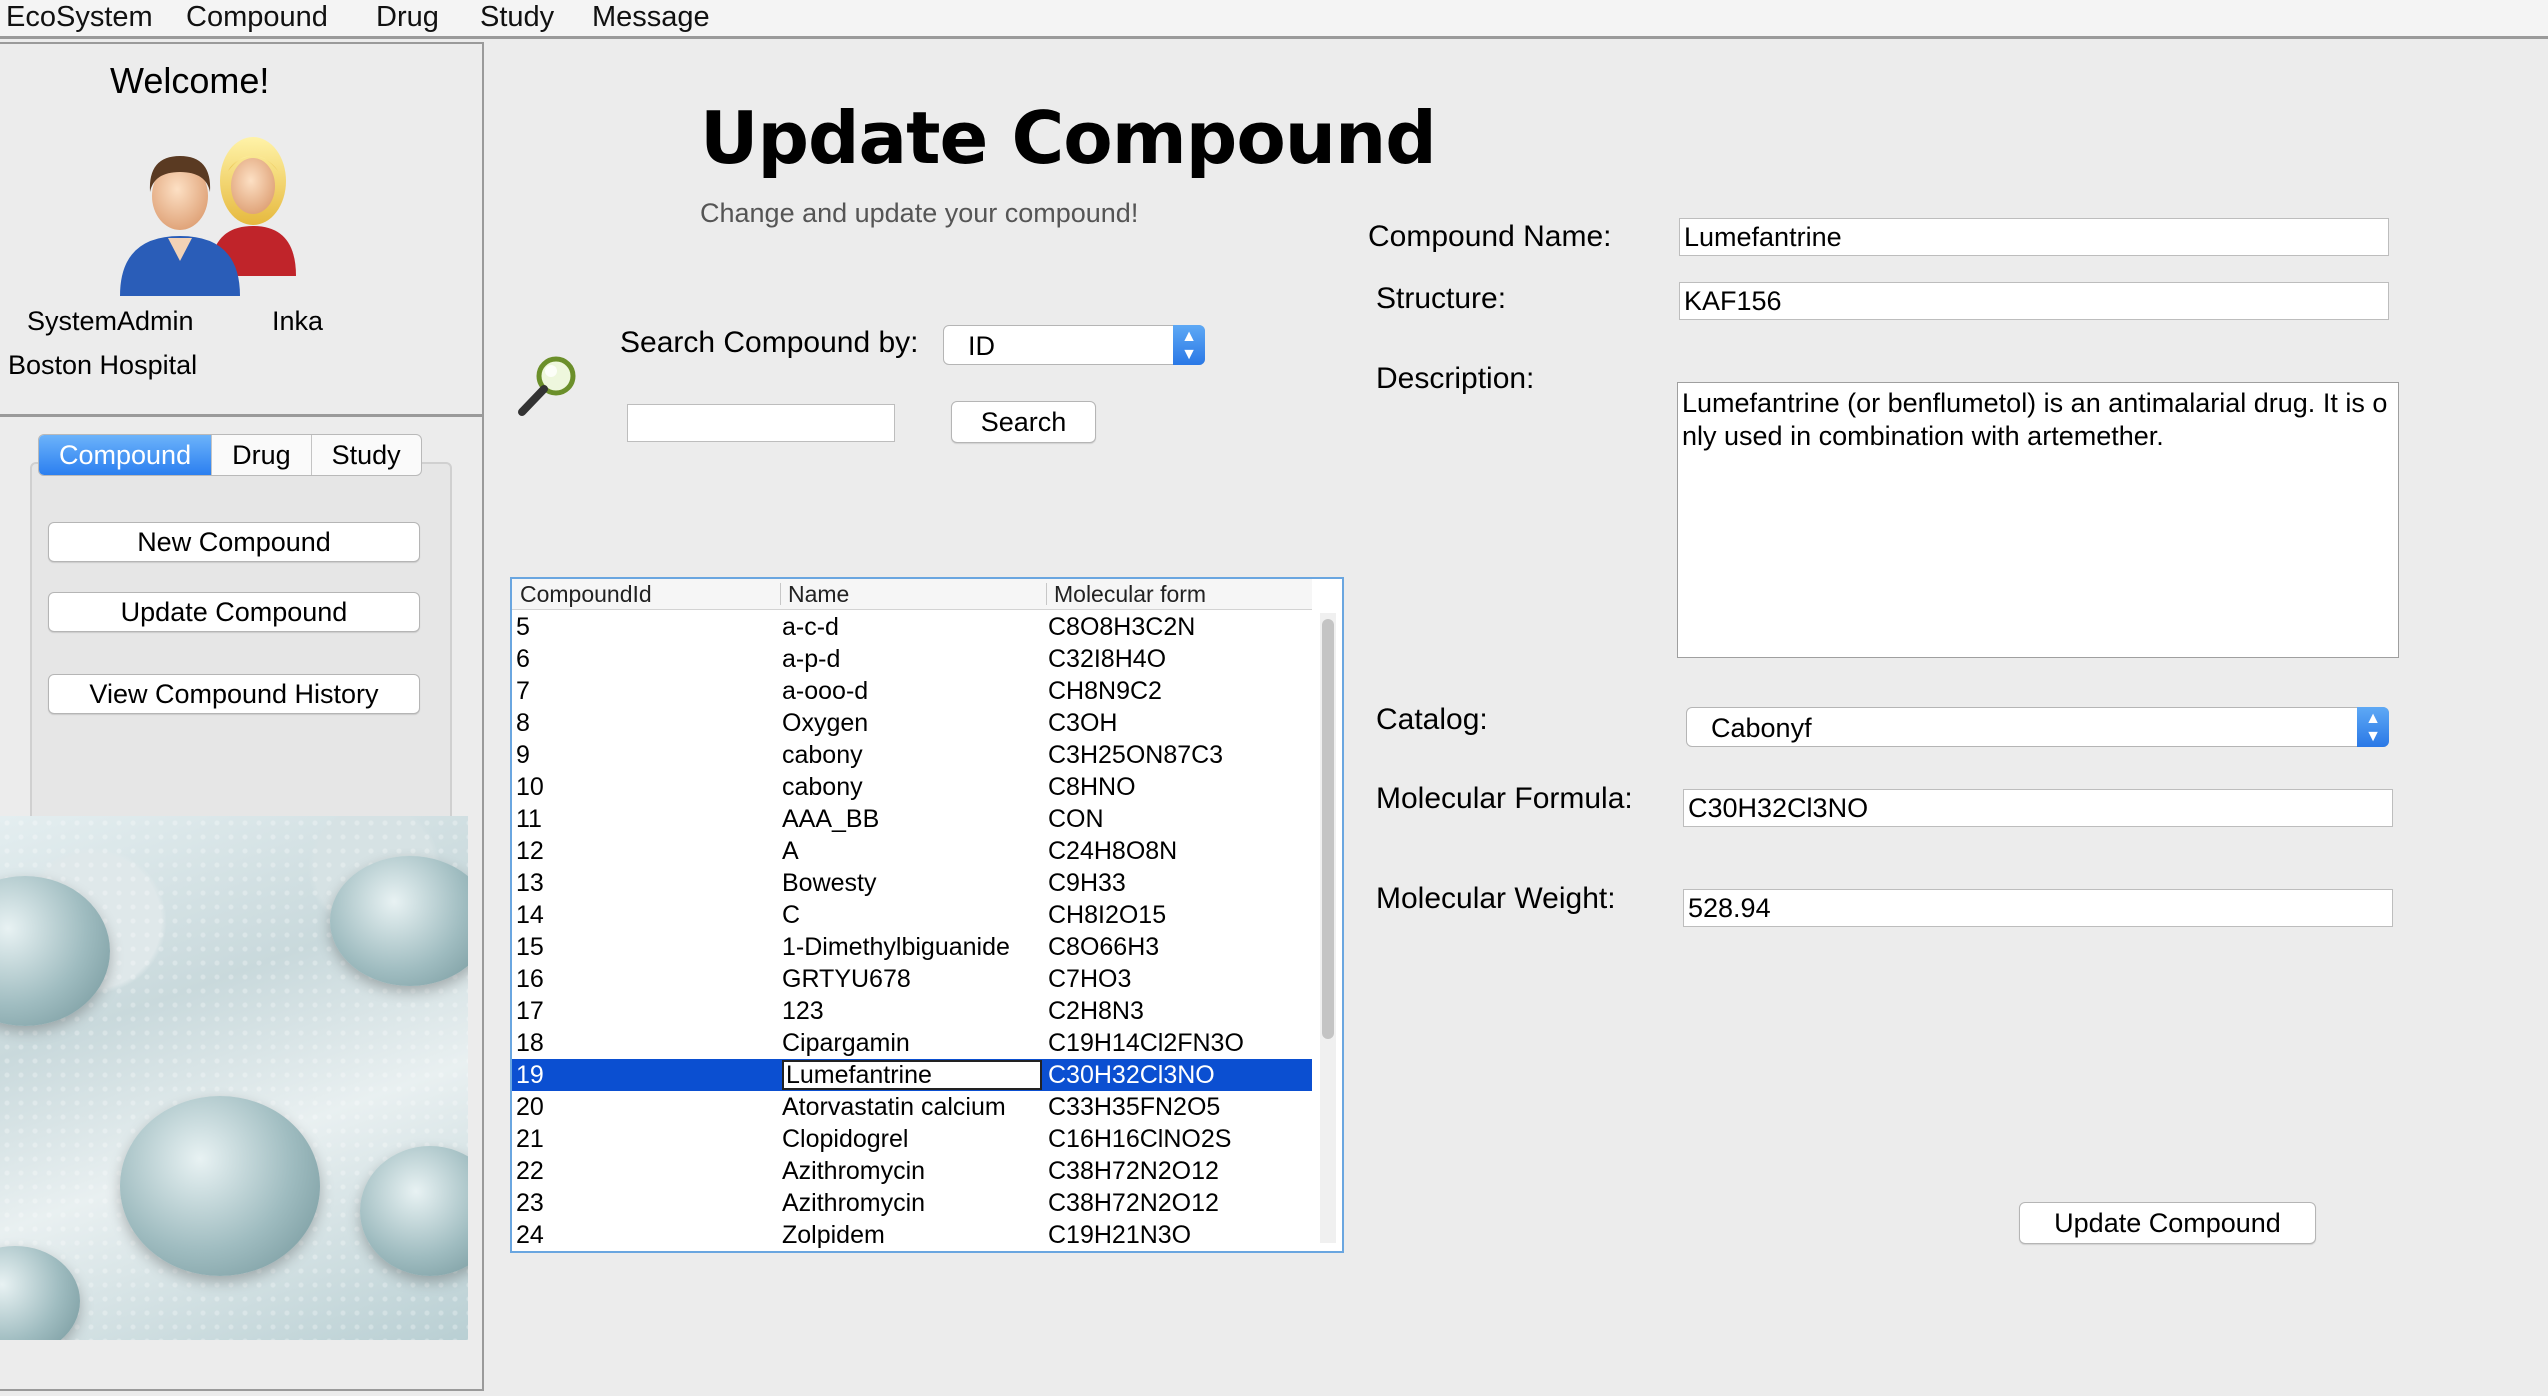  What do you see at coordinates (1104, 947) in the screenshot?
I see `cell-formula: C8O66H3` at bounding box center [1104, 947].